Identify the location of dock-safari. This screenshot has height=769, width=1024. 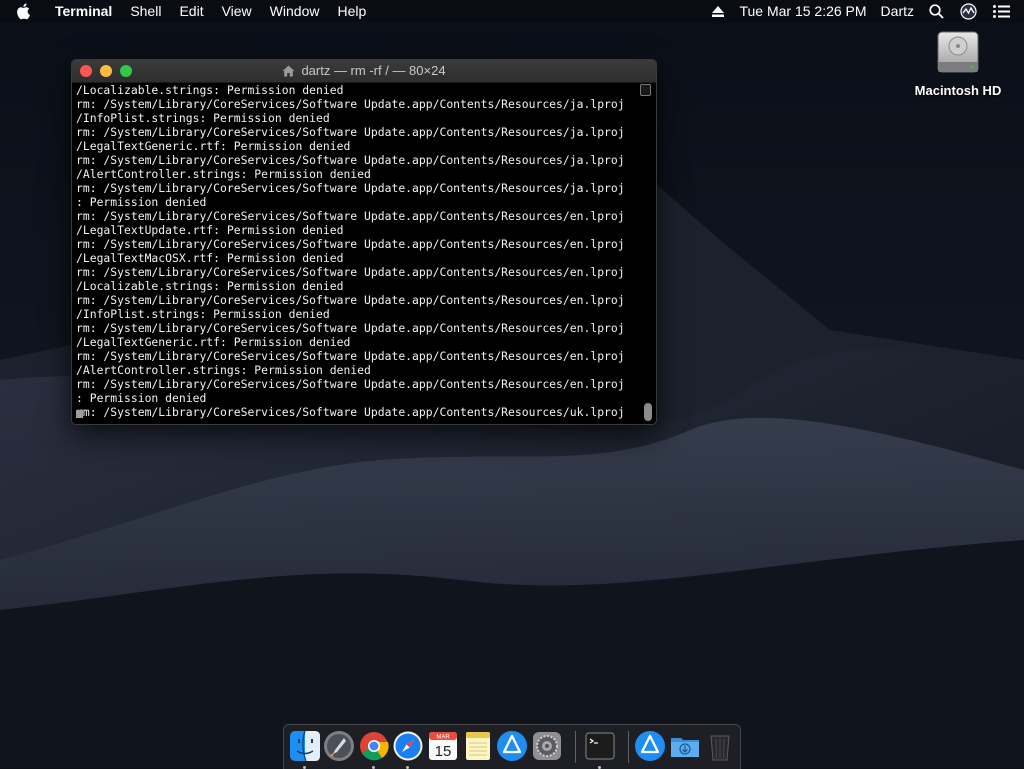
(408, 749).